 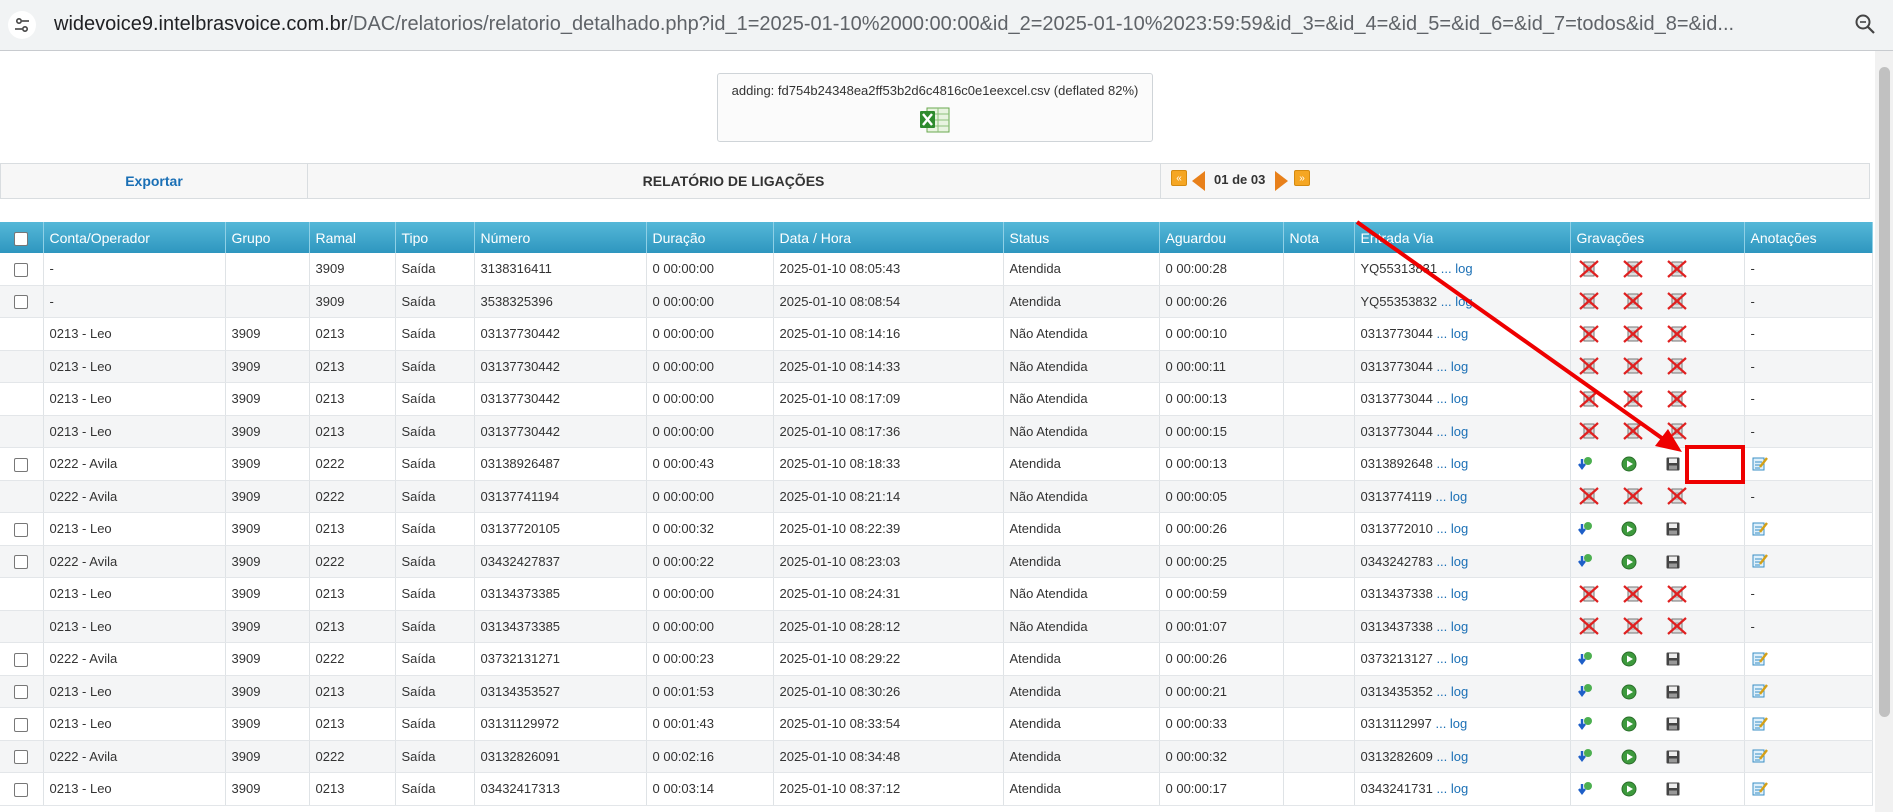 What do you see at coordinates (1884, 392) in the screenshot?
I see `page-scrollbar-thumb` at bounding box center [1884, 392].